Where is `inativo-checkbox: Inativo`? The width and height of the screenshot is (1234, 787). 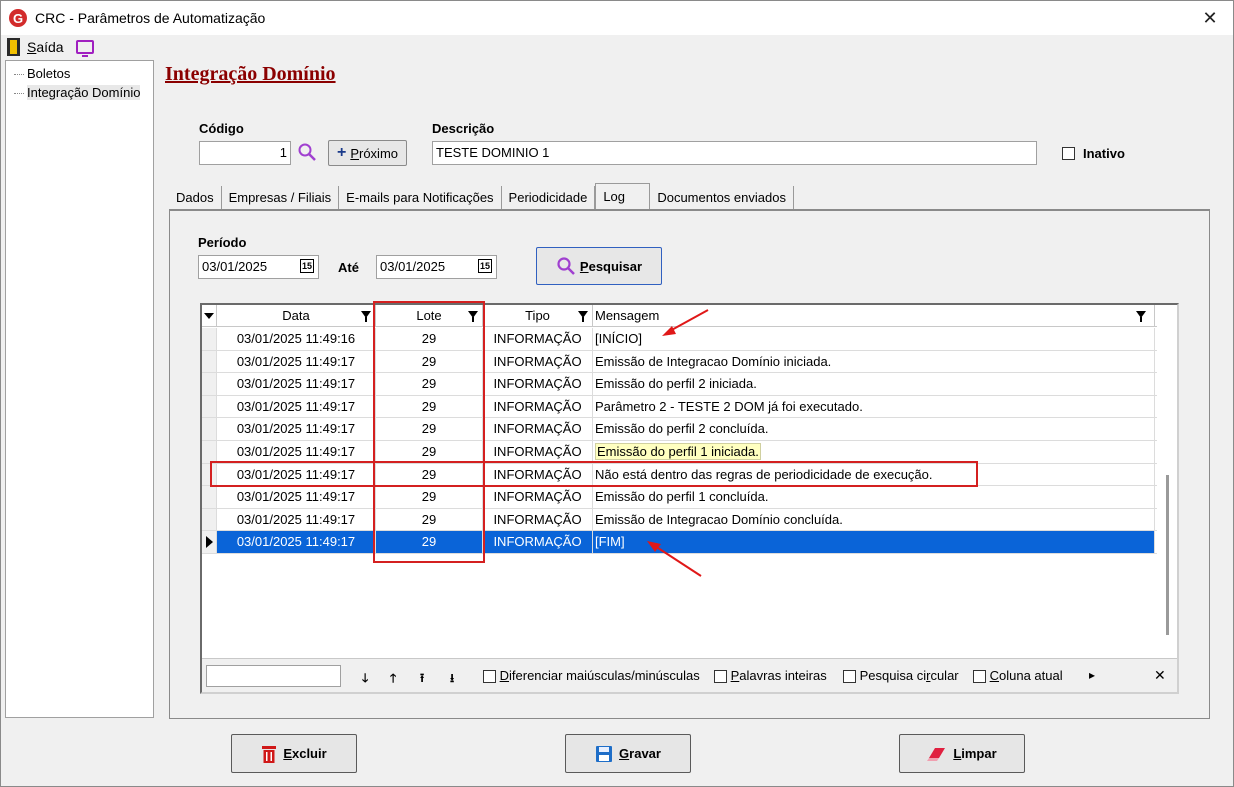
inativo-checkbox: Inativo is located at coordinates (1093, 153).